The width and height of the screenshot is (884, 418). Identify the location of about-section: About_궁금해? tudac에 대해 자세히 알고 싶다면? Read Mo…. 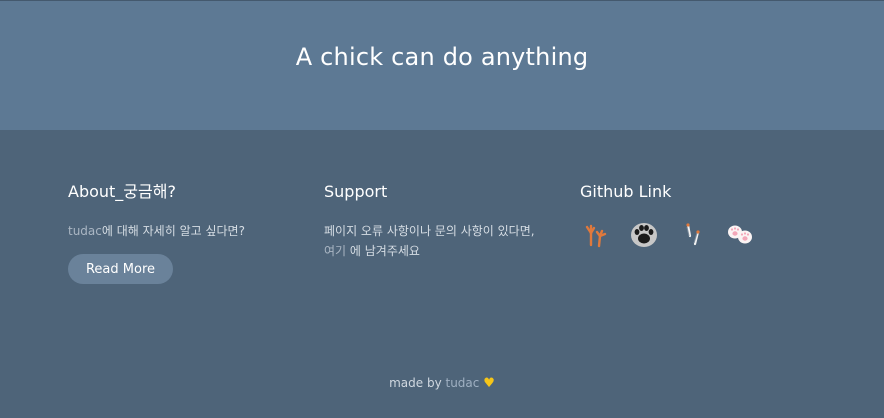
(188, 232).